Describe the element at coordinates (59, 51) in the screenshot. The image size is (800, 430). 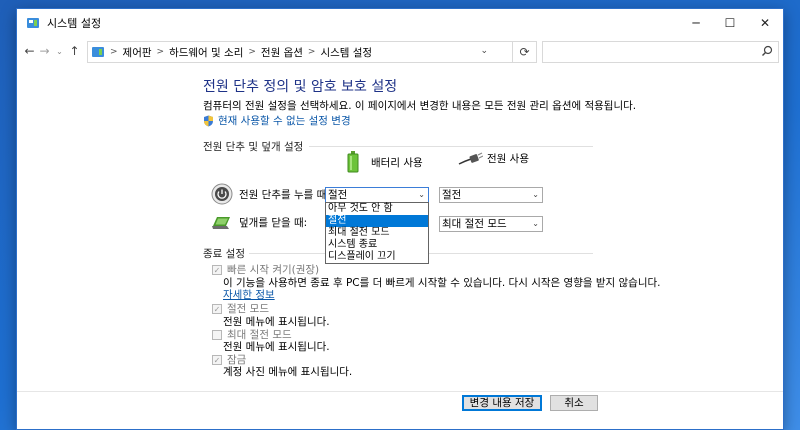
I see `recent-locations-button: ⌄` at that location.